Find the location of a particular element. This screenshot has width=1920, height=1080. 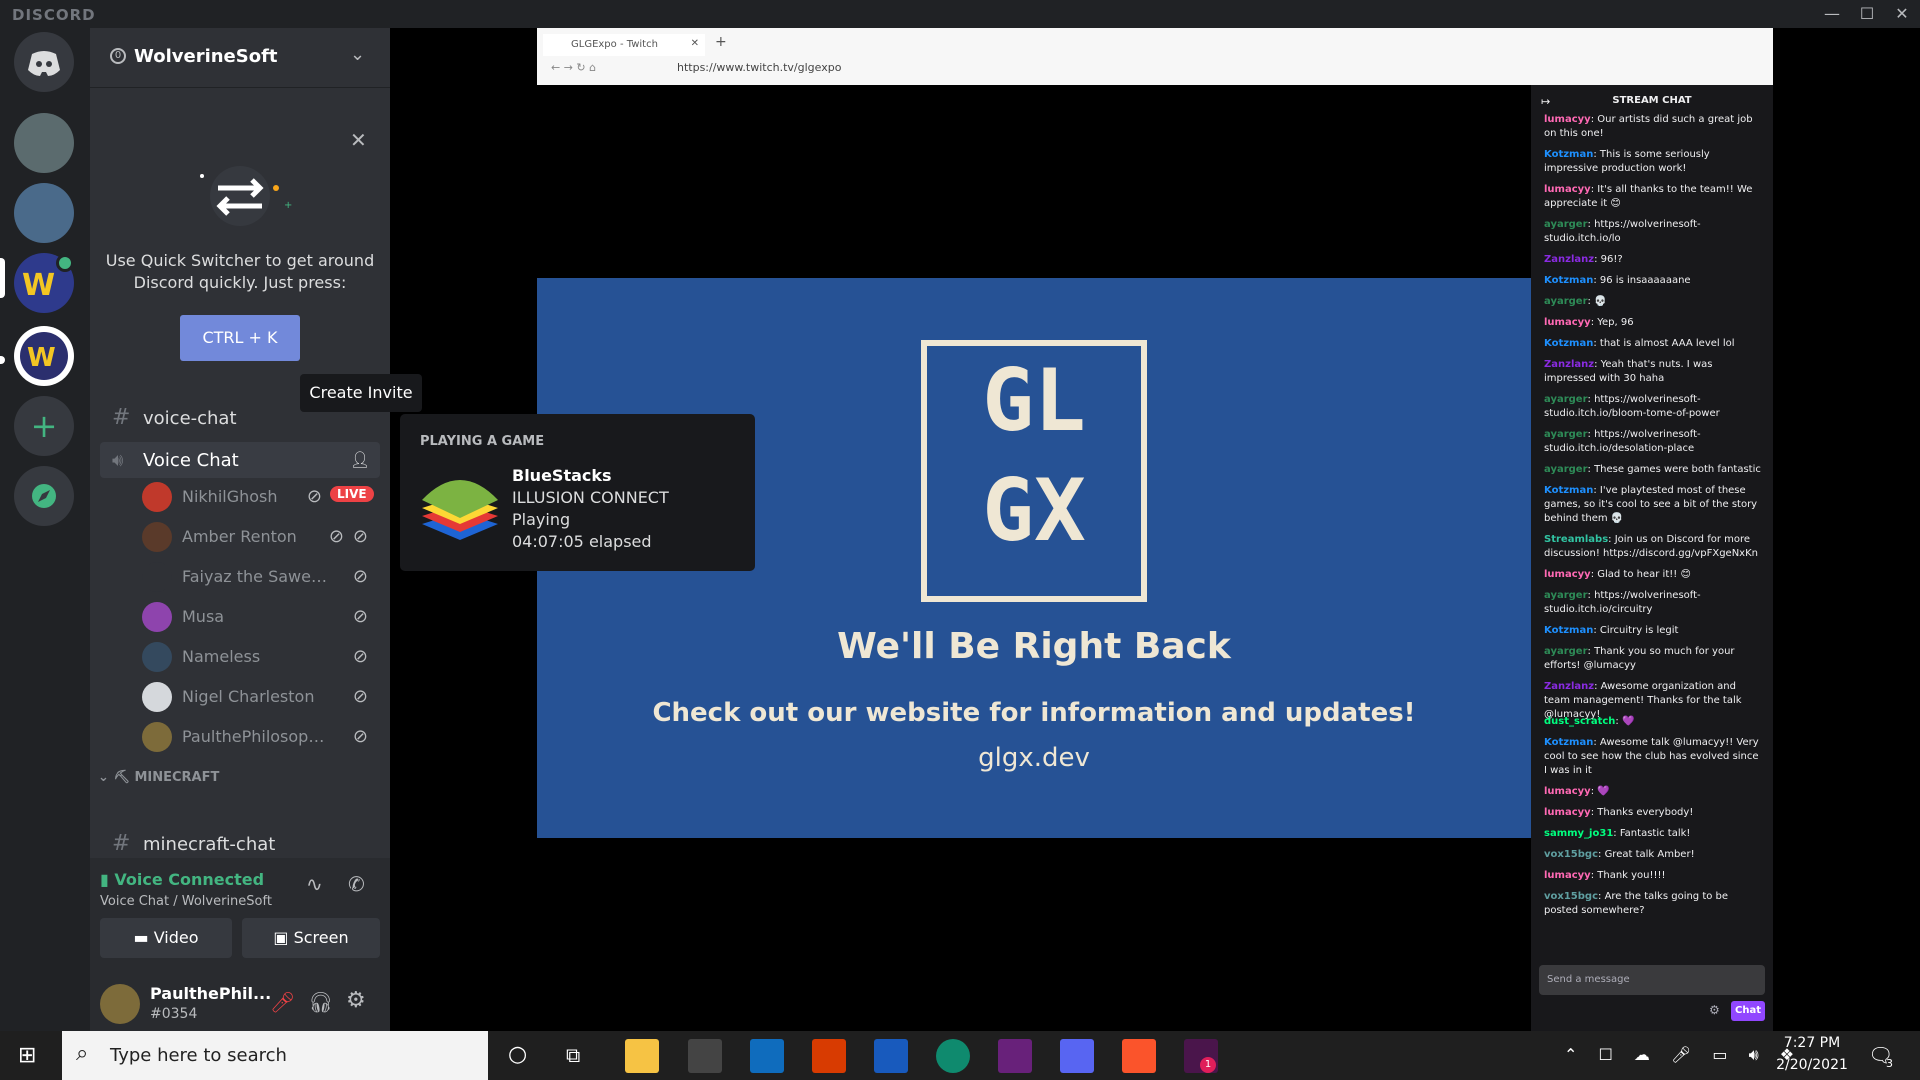

clock-date: 2/20/2021 is located at coordinates (1812, 1065).